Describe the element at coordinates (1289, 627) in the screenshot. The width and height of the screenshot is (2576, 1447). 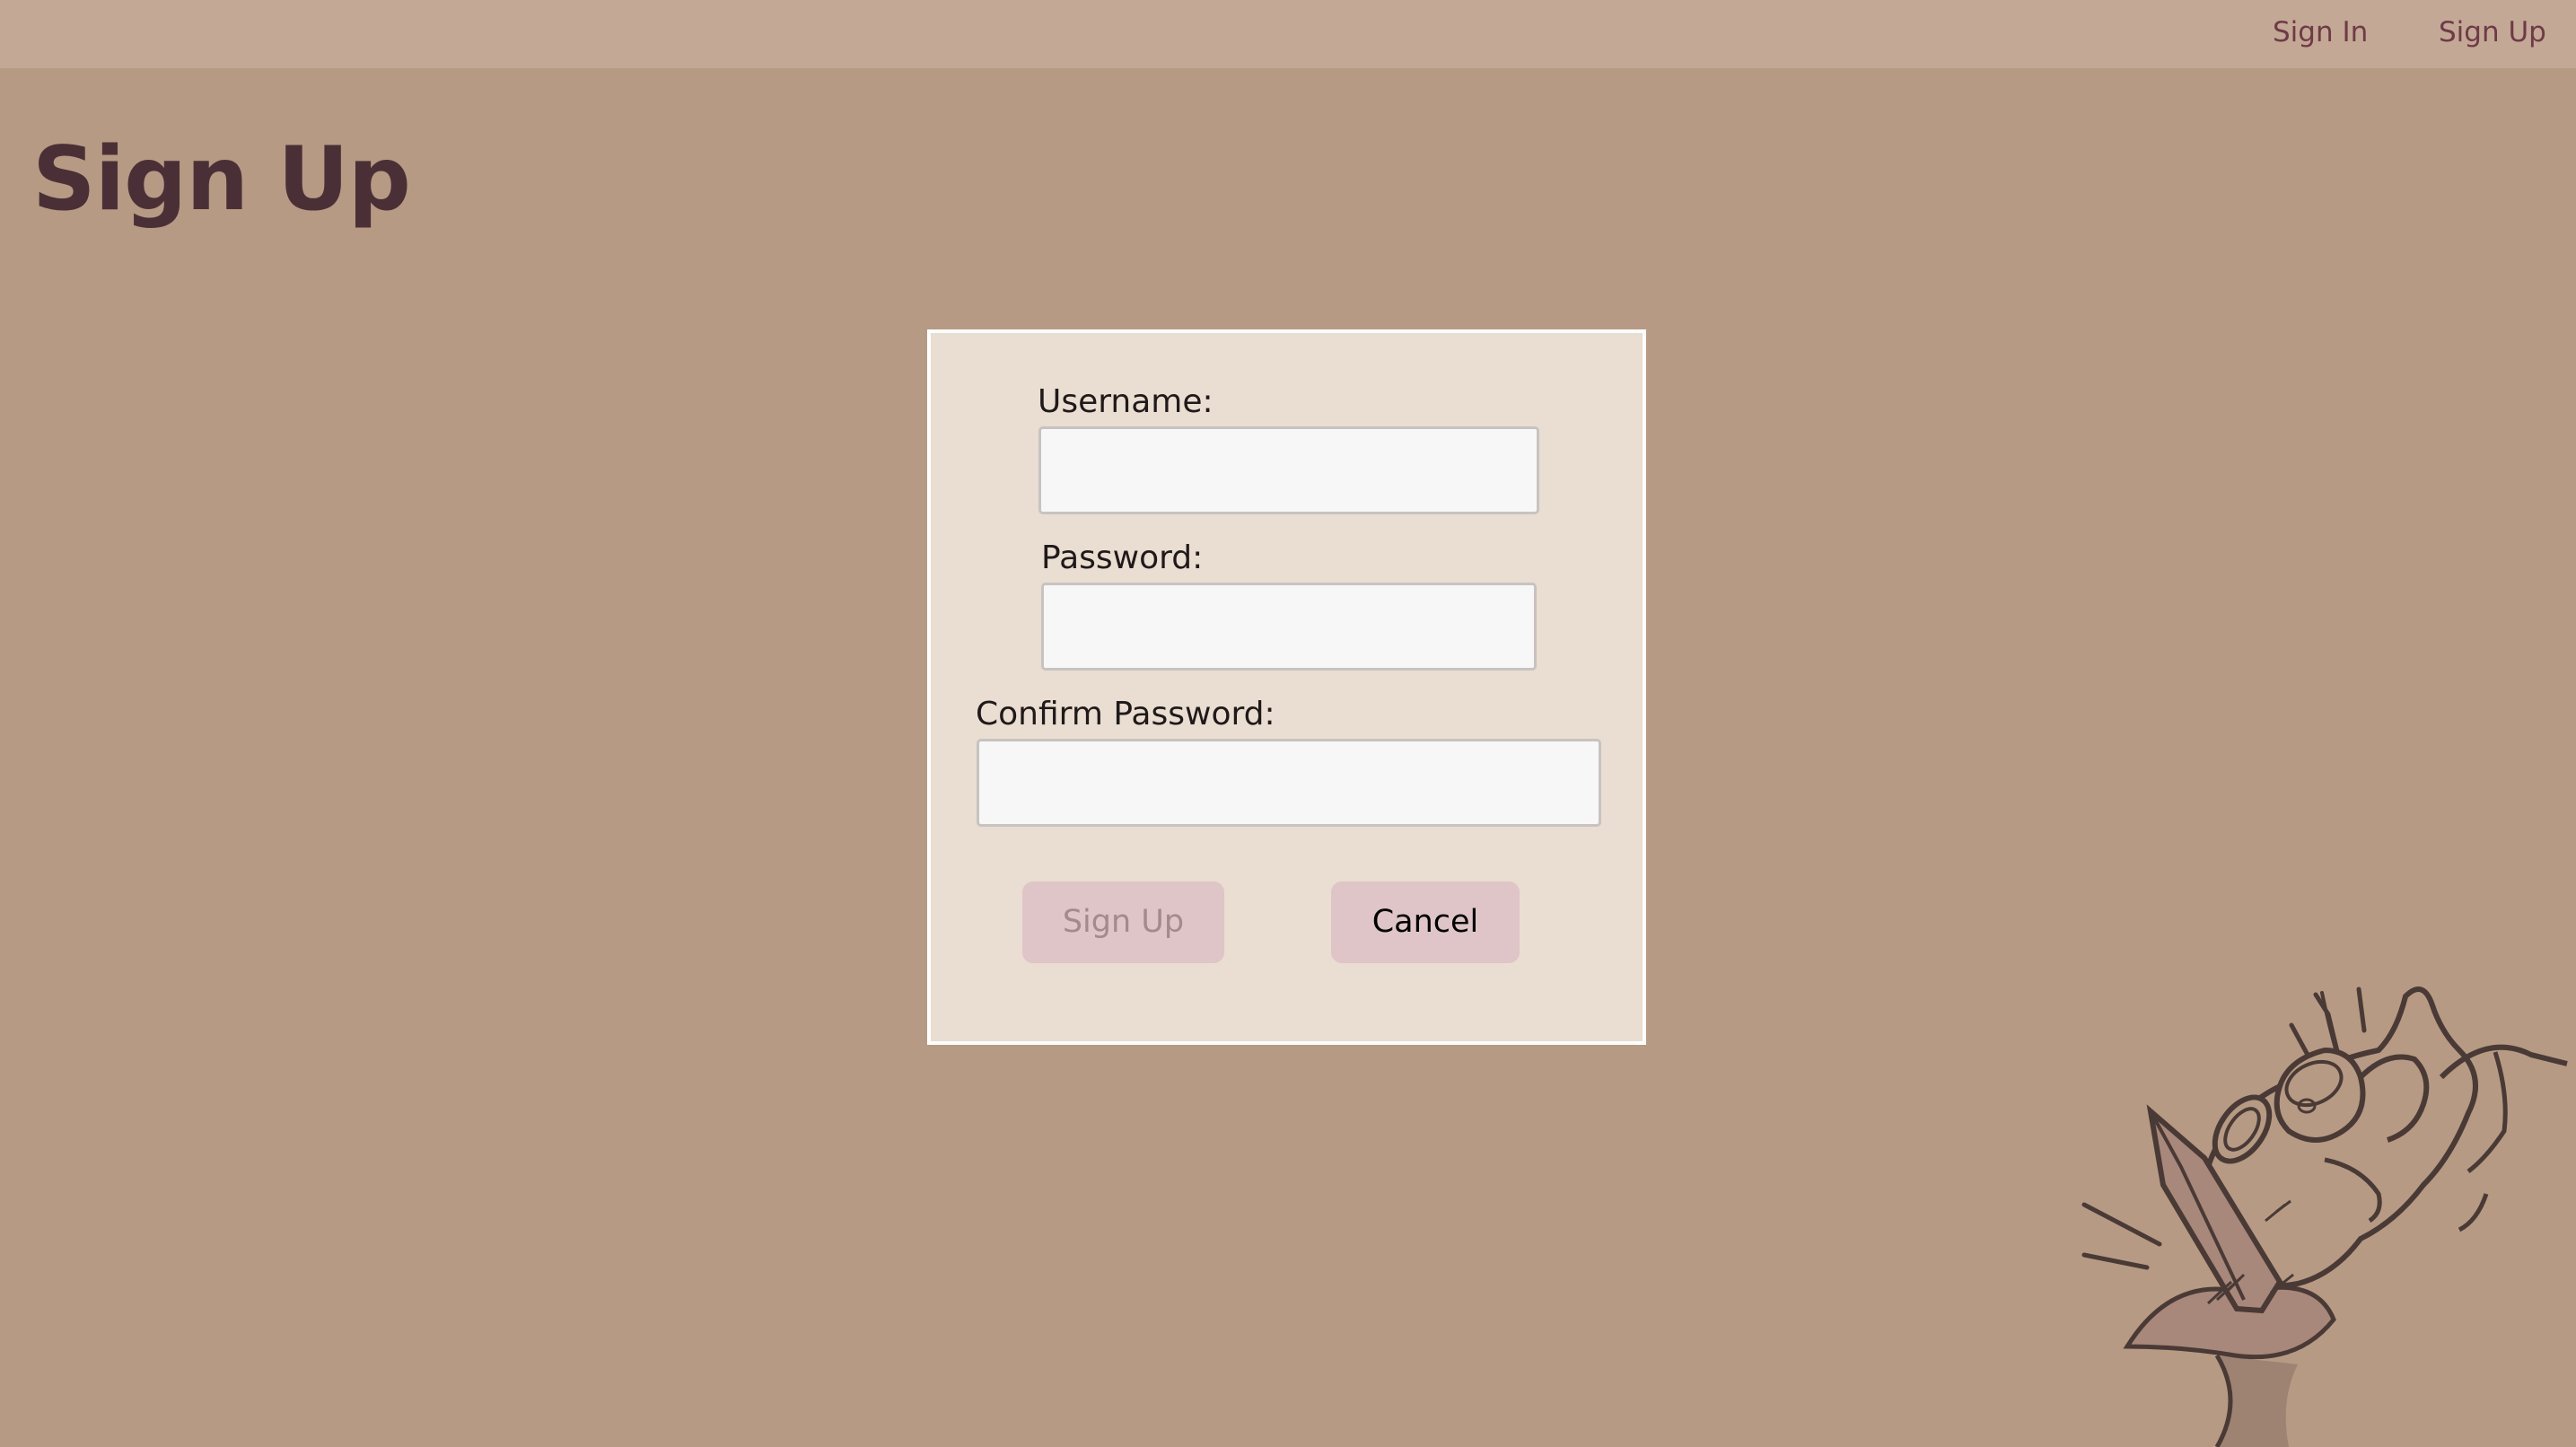
I see `password-input` at that location.